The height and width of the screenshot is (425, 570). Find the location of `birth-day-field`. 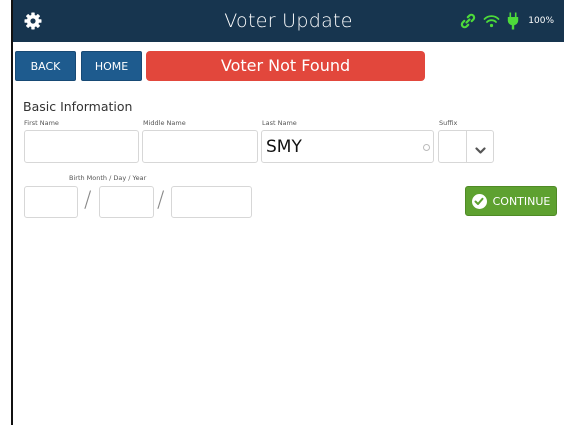

birth-day-field is located at coordinates (126, 202).